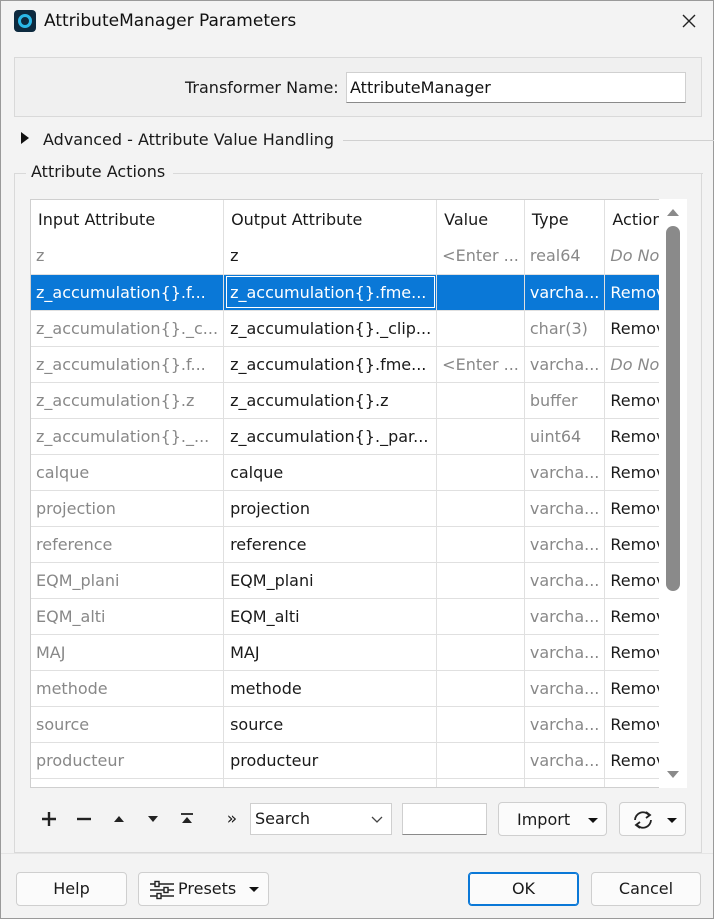 The width and height of the screenshot is (714, 919). I want to click on table-row: MAJ MAJ varcha... Remove, so click(358, 652).